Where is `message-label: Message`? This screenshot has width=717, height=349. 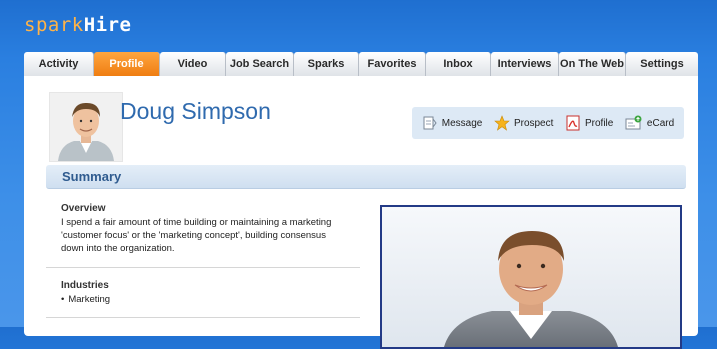
message-label: Message is located at coordinates (462, 123).